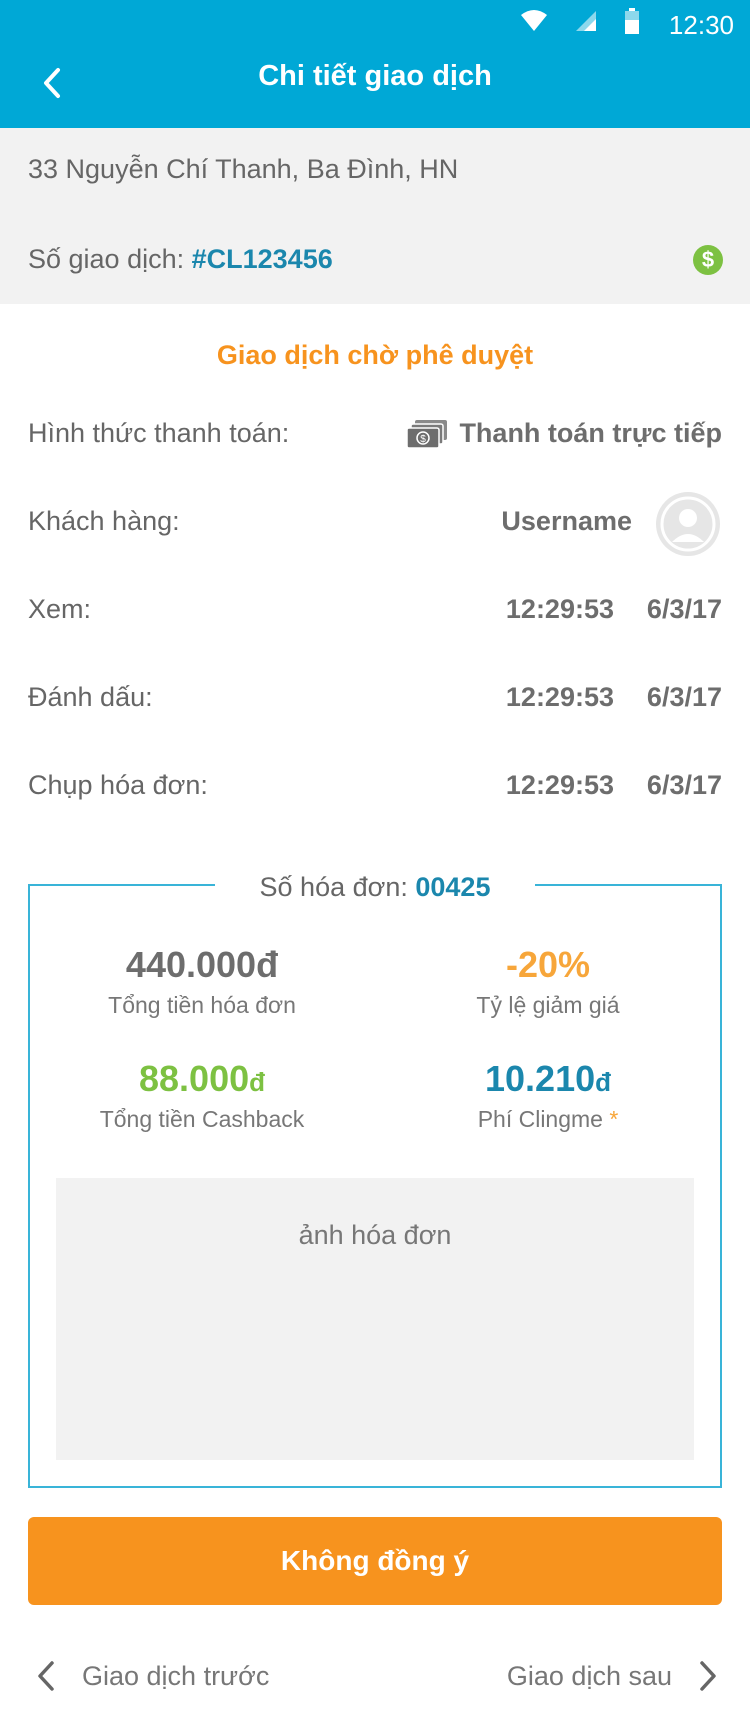  What do you see at coordinates (104, 521) in the screenshot?
I see `customer-label: Khách hàng:` at bounding box center [104, 521].